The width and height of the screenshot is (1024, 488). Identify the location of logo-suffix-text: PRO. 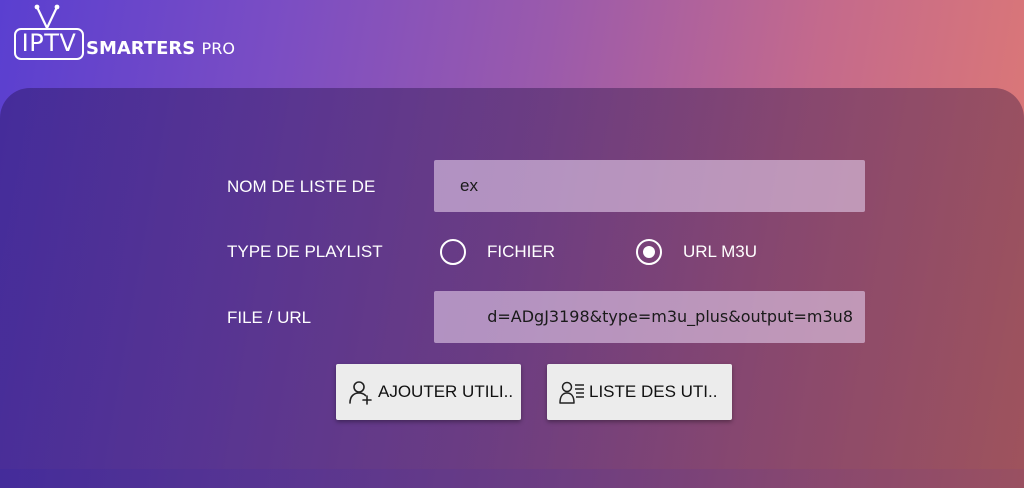
(218, 48).